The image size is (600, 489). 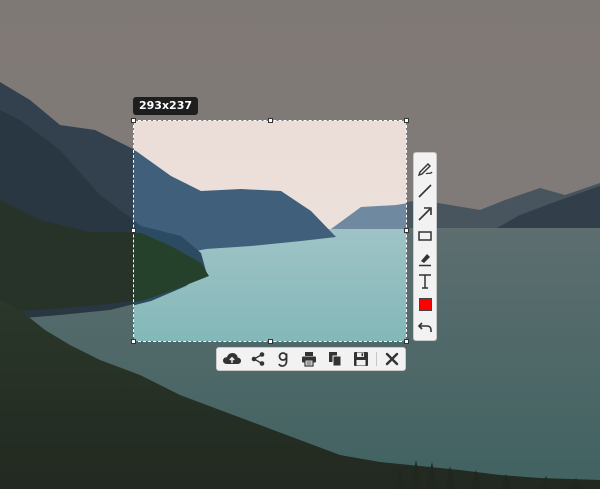 What do you see at coordinates (361, 359) in the screenshot?
I see `save-icon` at bounding box center [361, 359].